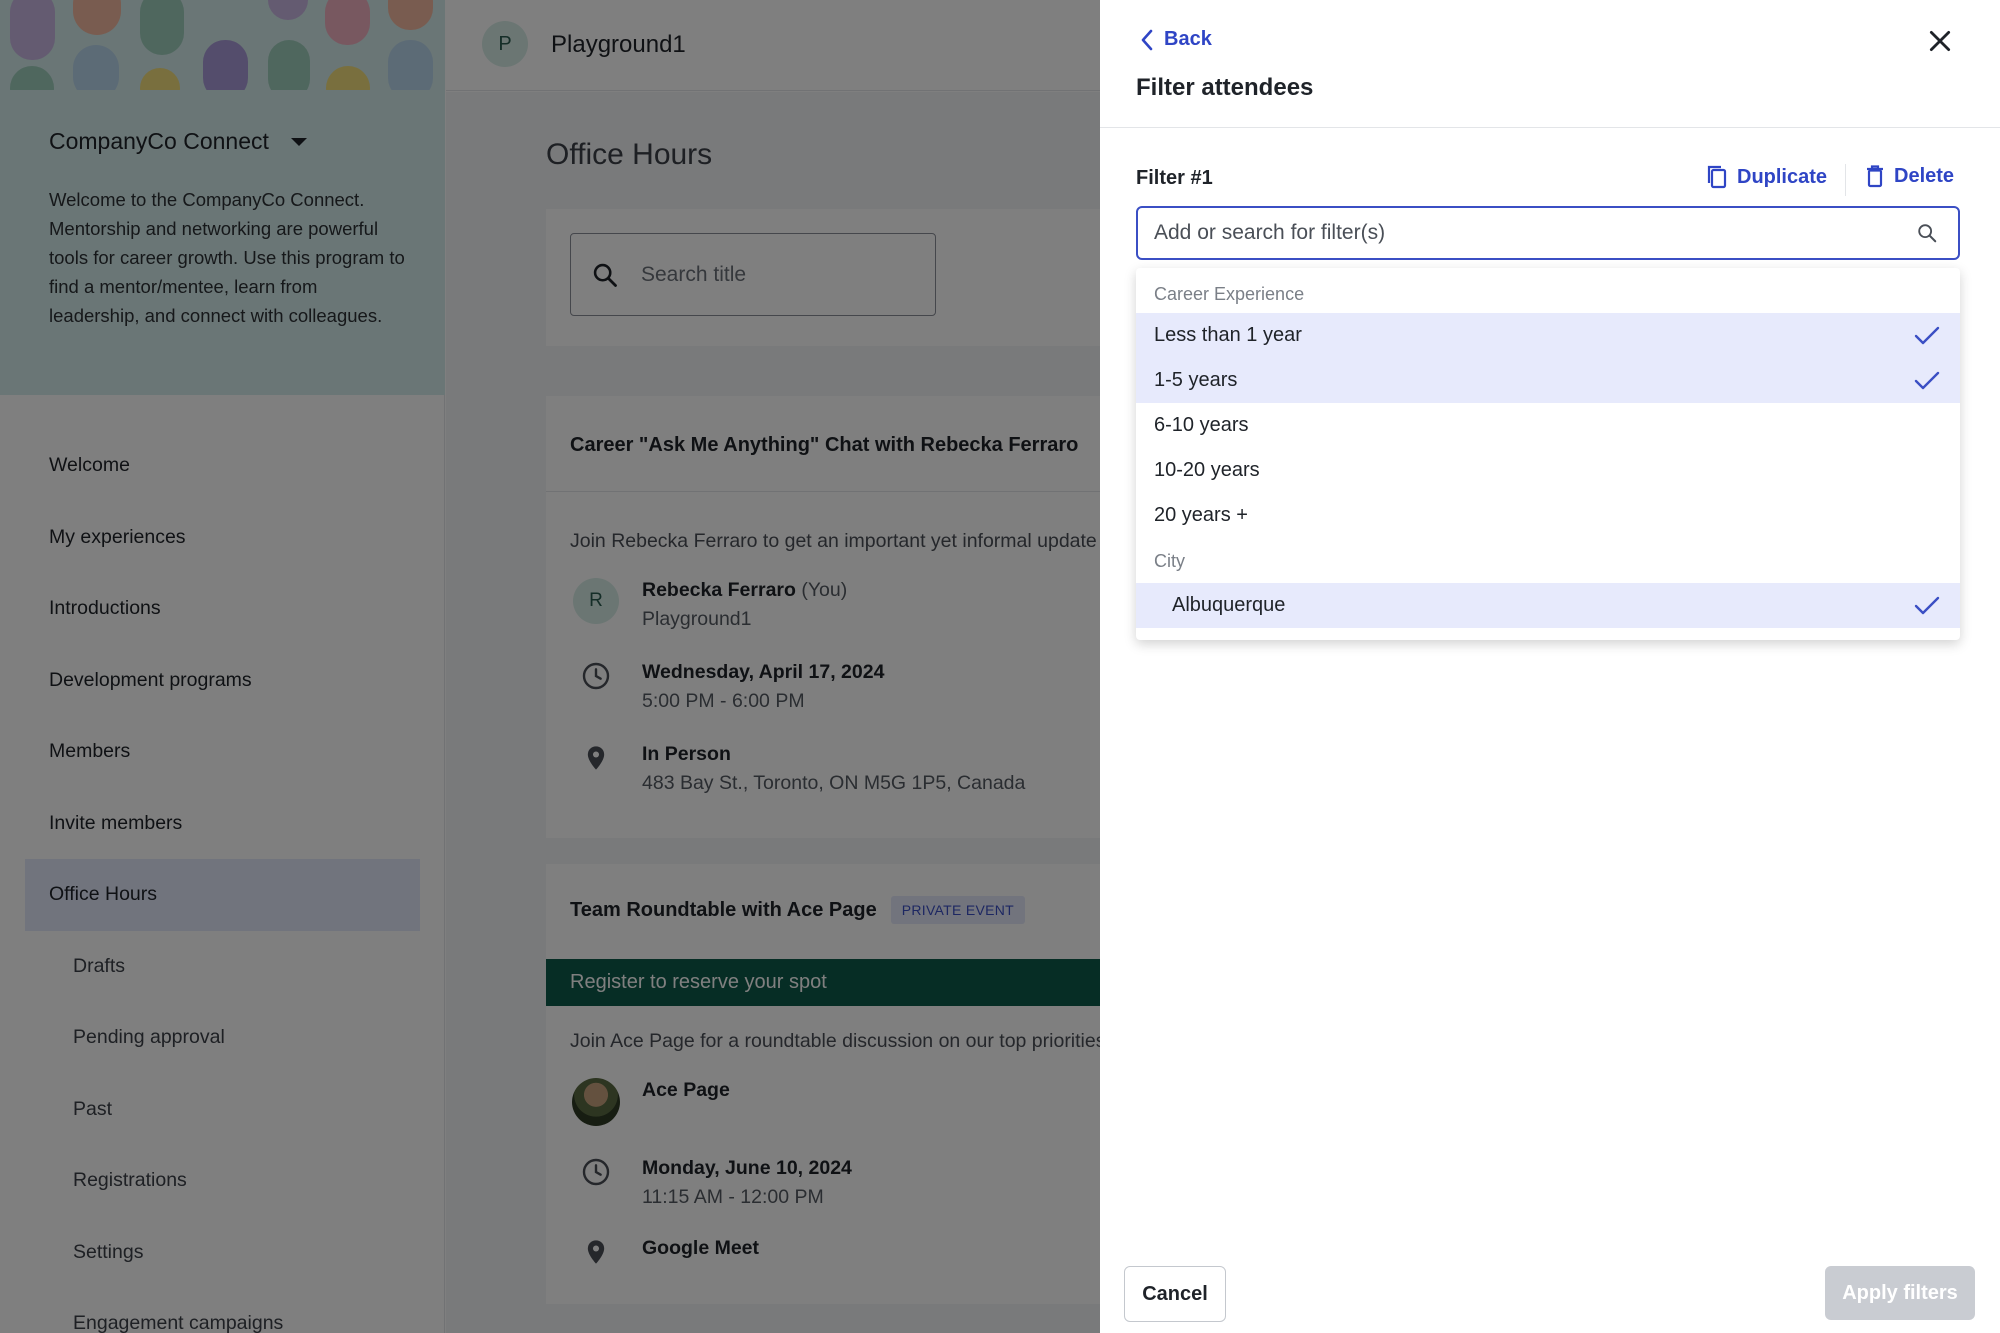 This screenshot has width=2000, height=1333. What do you see at coordinates (1548, 380) in the screenshot?
I see `option-1-5-years: 1-5 years` at bounding box center [1548, 380].